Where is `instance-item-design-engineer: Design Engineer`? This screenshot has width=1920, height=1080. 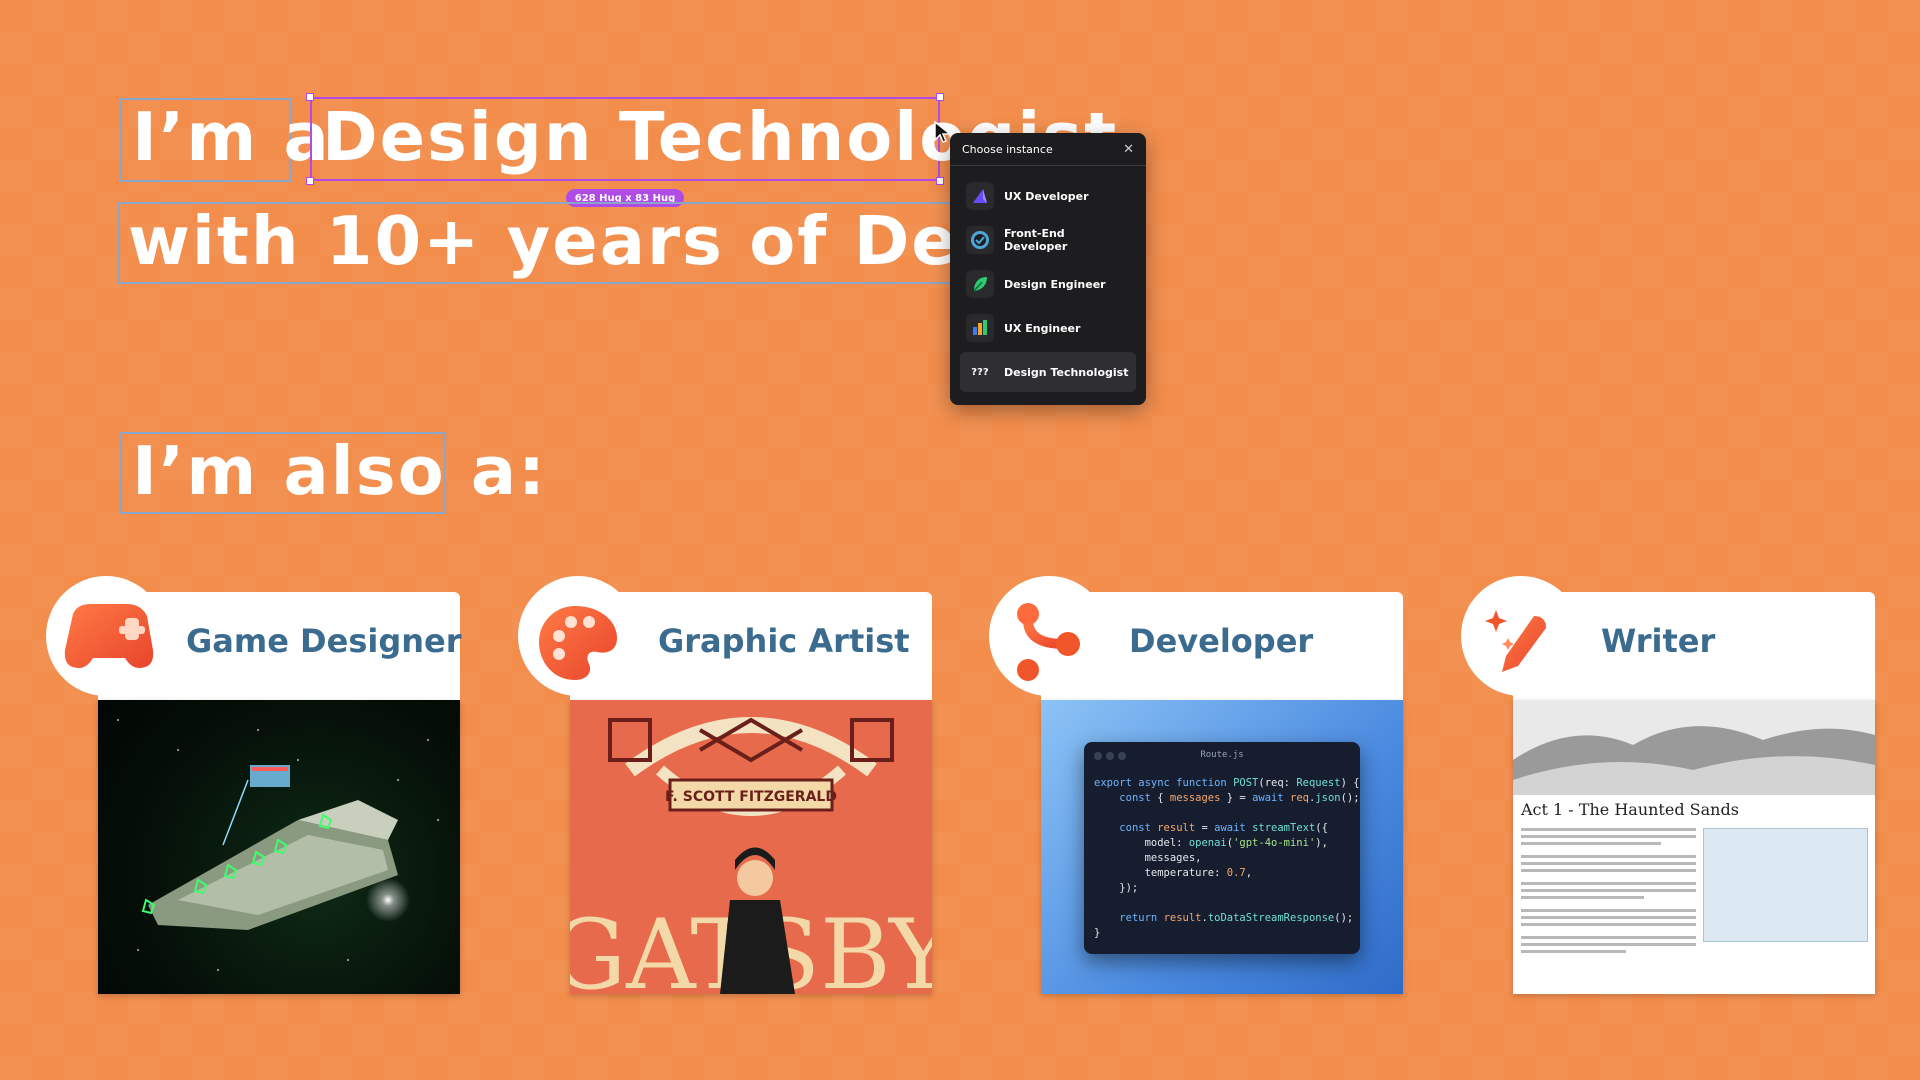 instance-item-design-engineer: Design Engineer is located at coordinates (1048, 284).